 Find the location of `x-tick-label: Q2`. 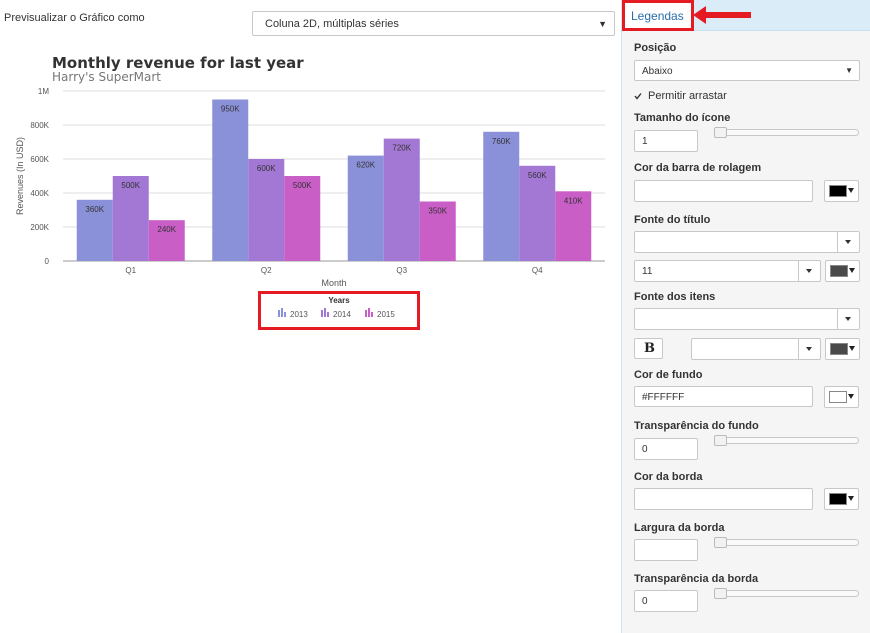

x-tick-label: Q2 is located at coordinates (266, 270).